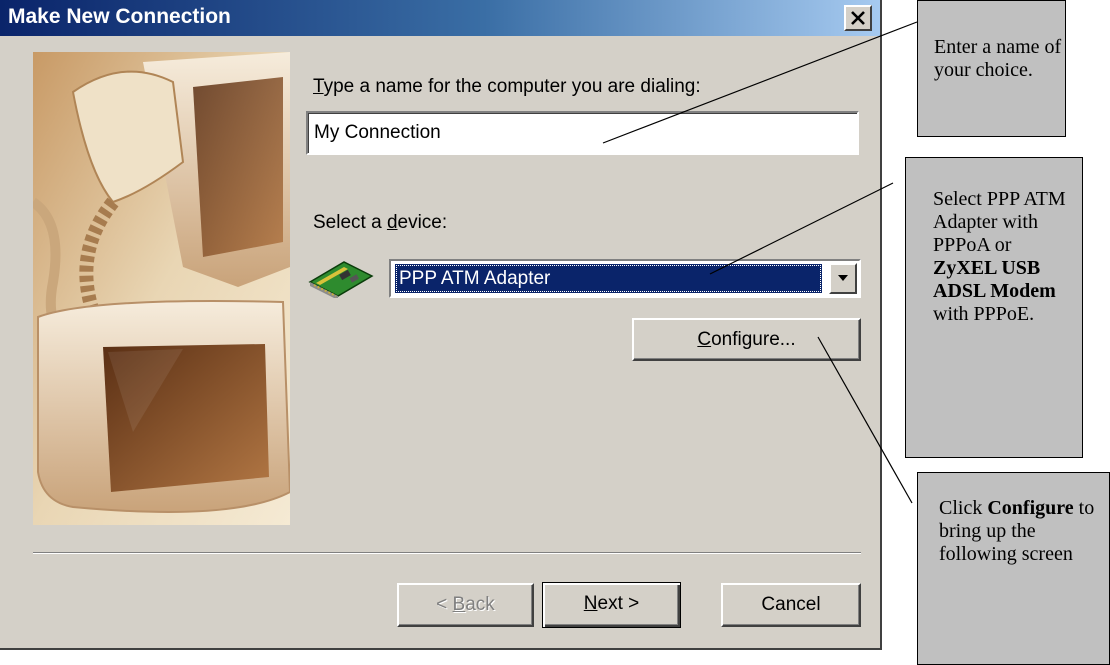 The height and width of the screenshot is (665, 1110). What do you see at coordinates (801, 228) in the screenshot?
I see `leader-line-device` at bounding box center [801, 228].